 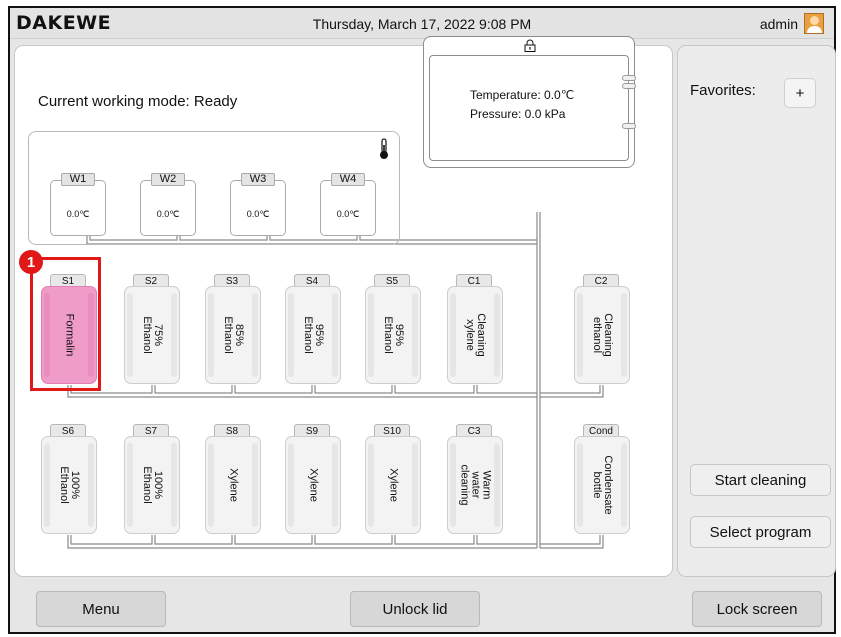 I want to click on thermometer-icon, so click(x=384, y=148).